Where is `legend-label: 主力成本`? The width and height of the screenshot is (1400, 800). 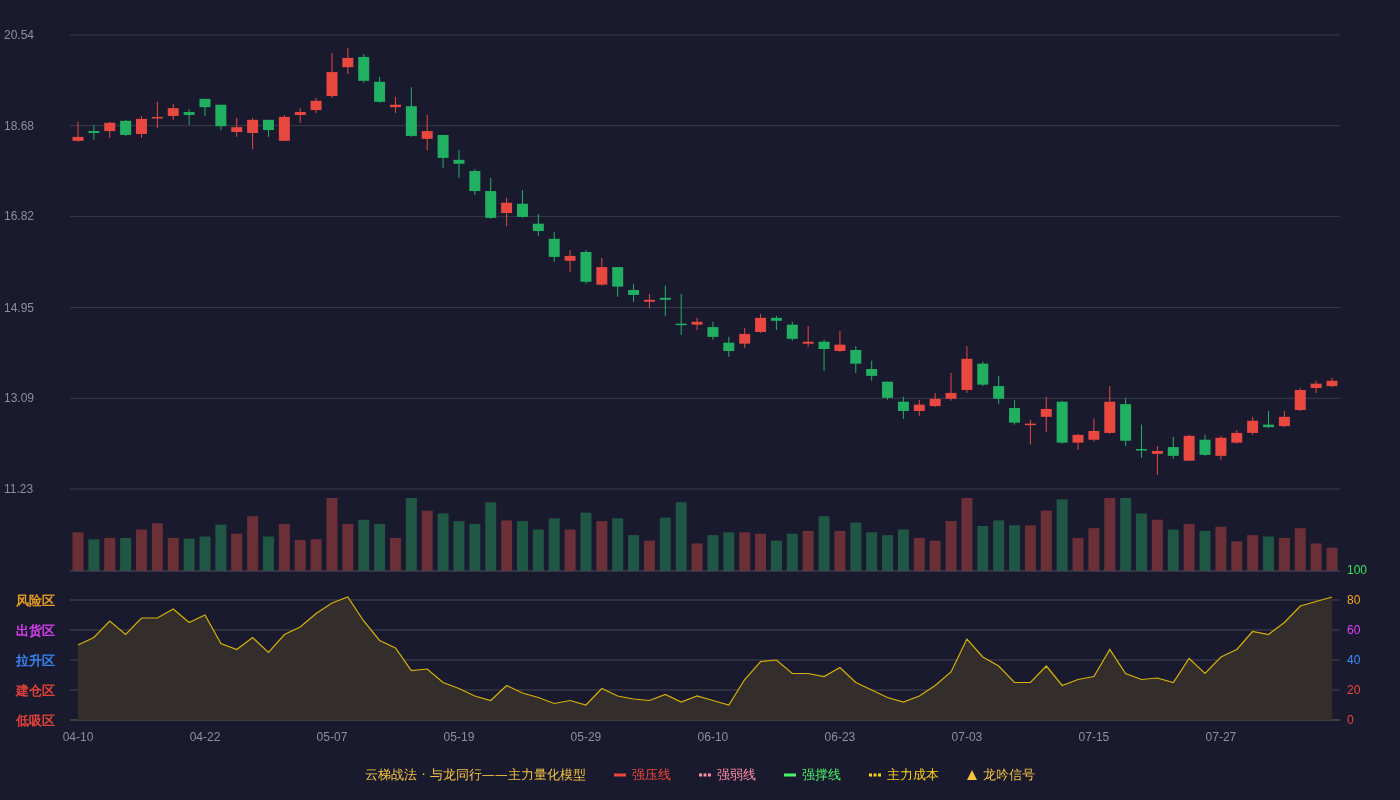 legend-label: 主力成本 is located at coordinates (912, 775).